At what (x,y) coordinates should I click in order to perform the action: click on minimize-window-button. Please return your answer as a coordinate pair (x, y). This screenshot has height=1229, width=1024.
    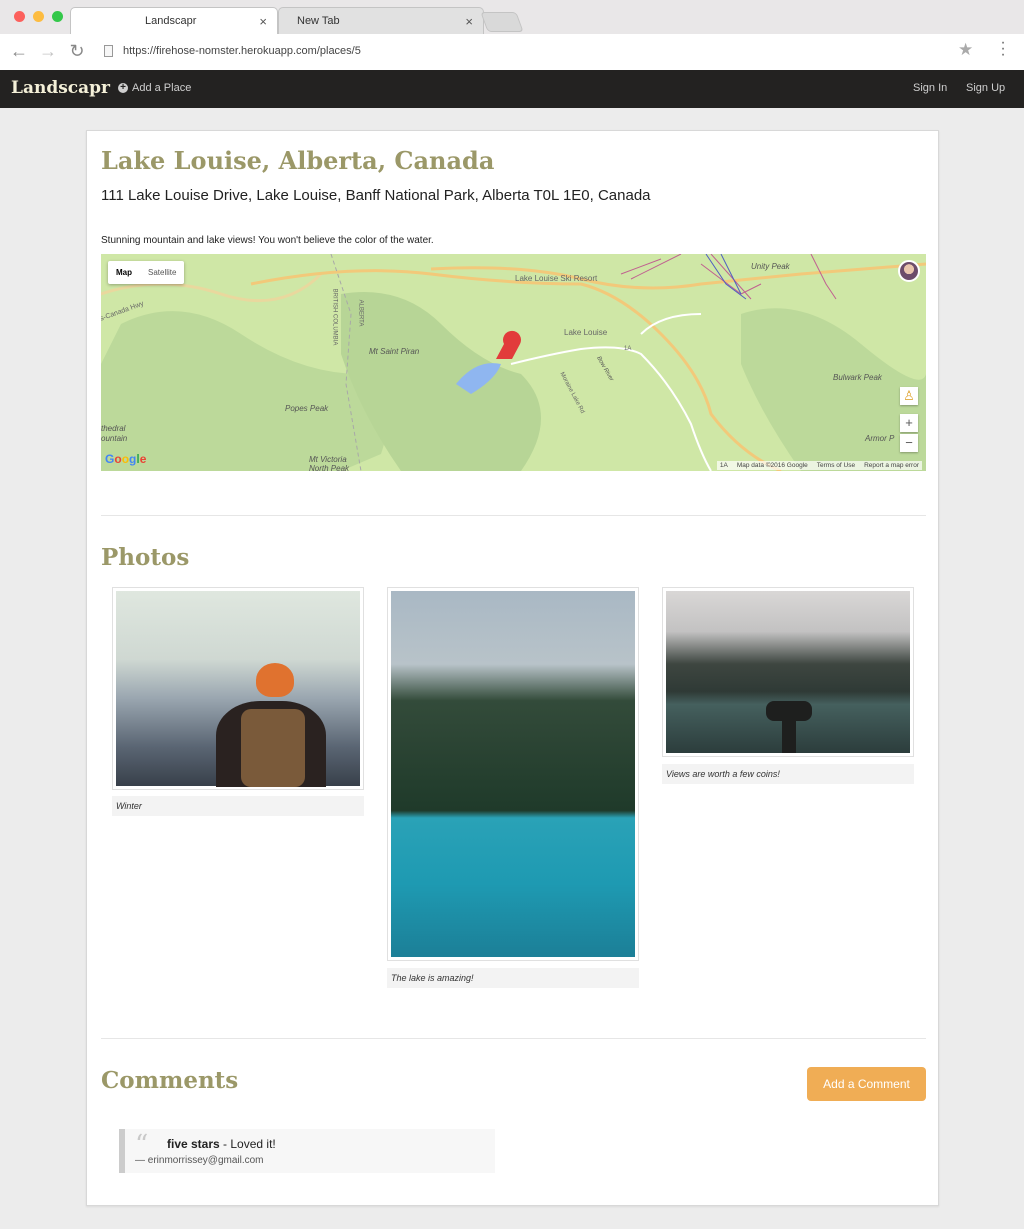
    Looking at the image, I should click on (38, 16).